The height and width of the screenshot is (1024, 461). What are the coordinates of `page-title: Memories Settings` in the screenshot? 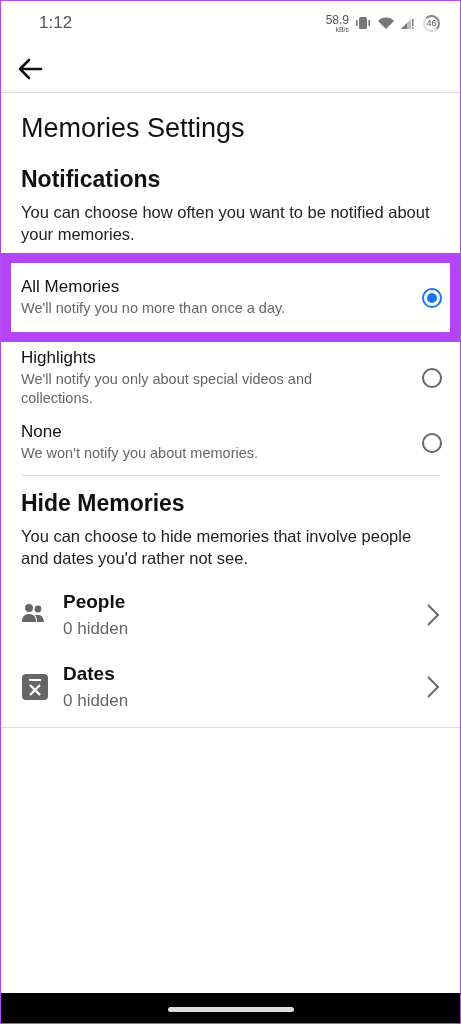 It's located at (133, 128).